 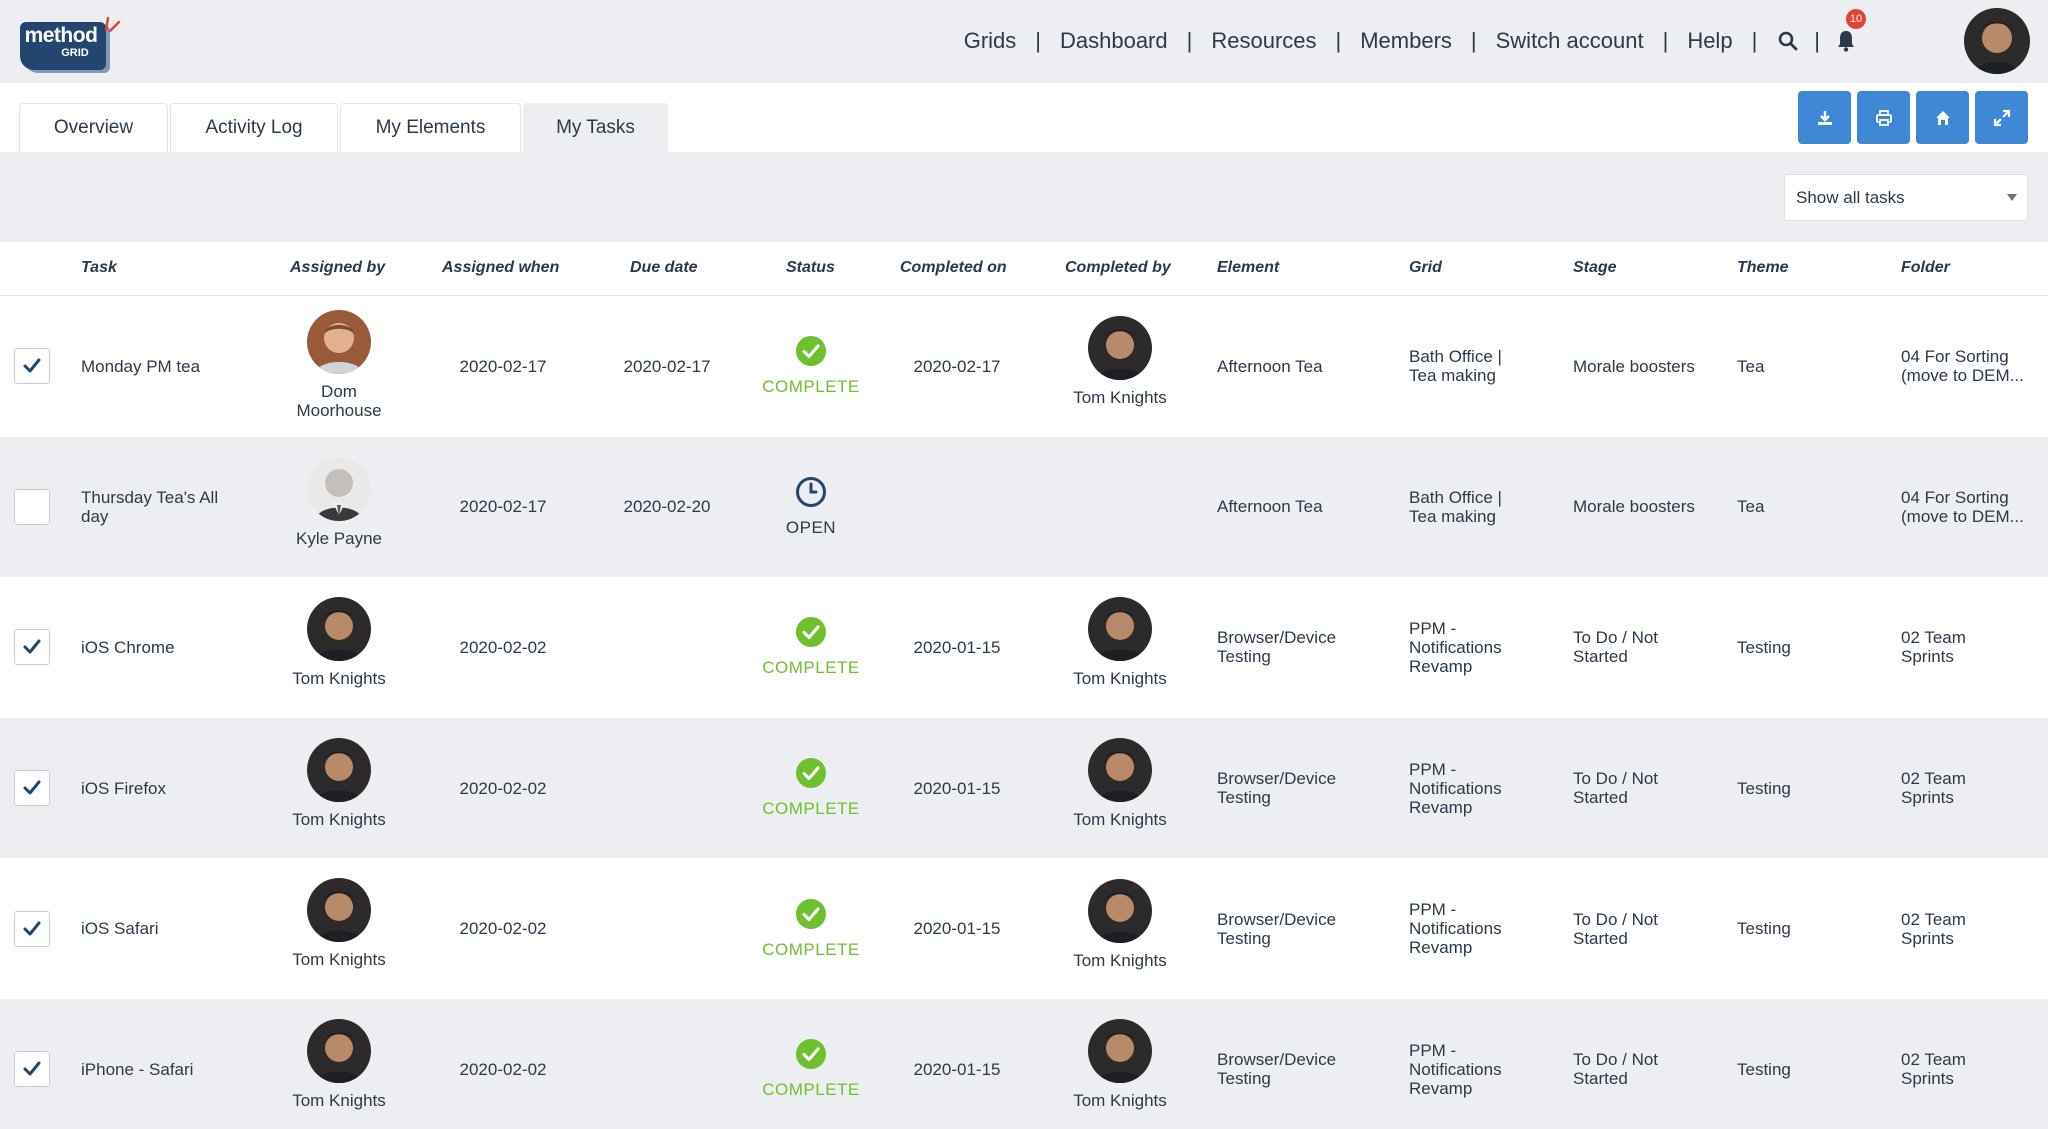 I want to click on cell-line: Browser/Device, so click(x=1277, y=919).